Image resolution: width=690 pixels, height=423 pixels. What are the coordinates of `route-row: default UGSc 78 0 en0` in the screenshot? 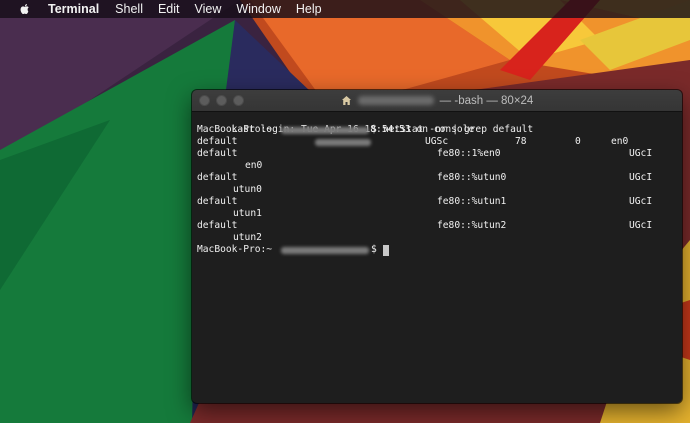 It's located at (437, 142).